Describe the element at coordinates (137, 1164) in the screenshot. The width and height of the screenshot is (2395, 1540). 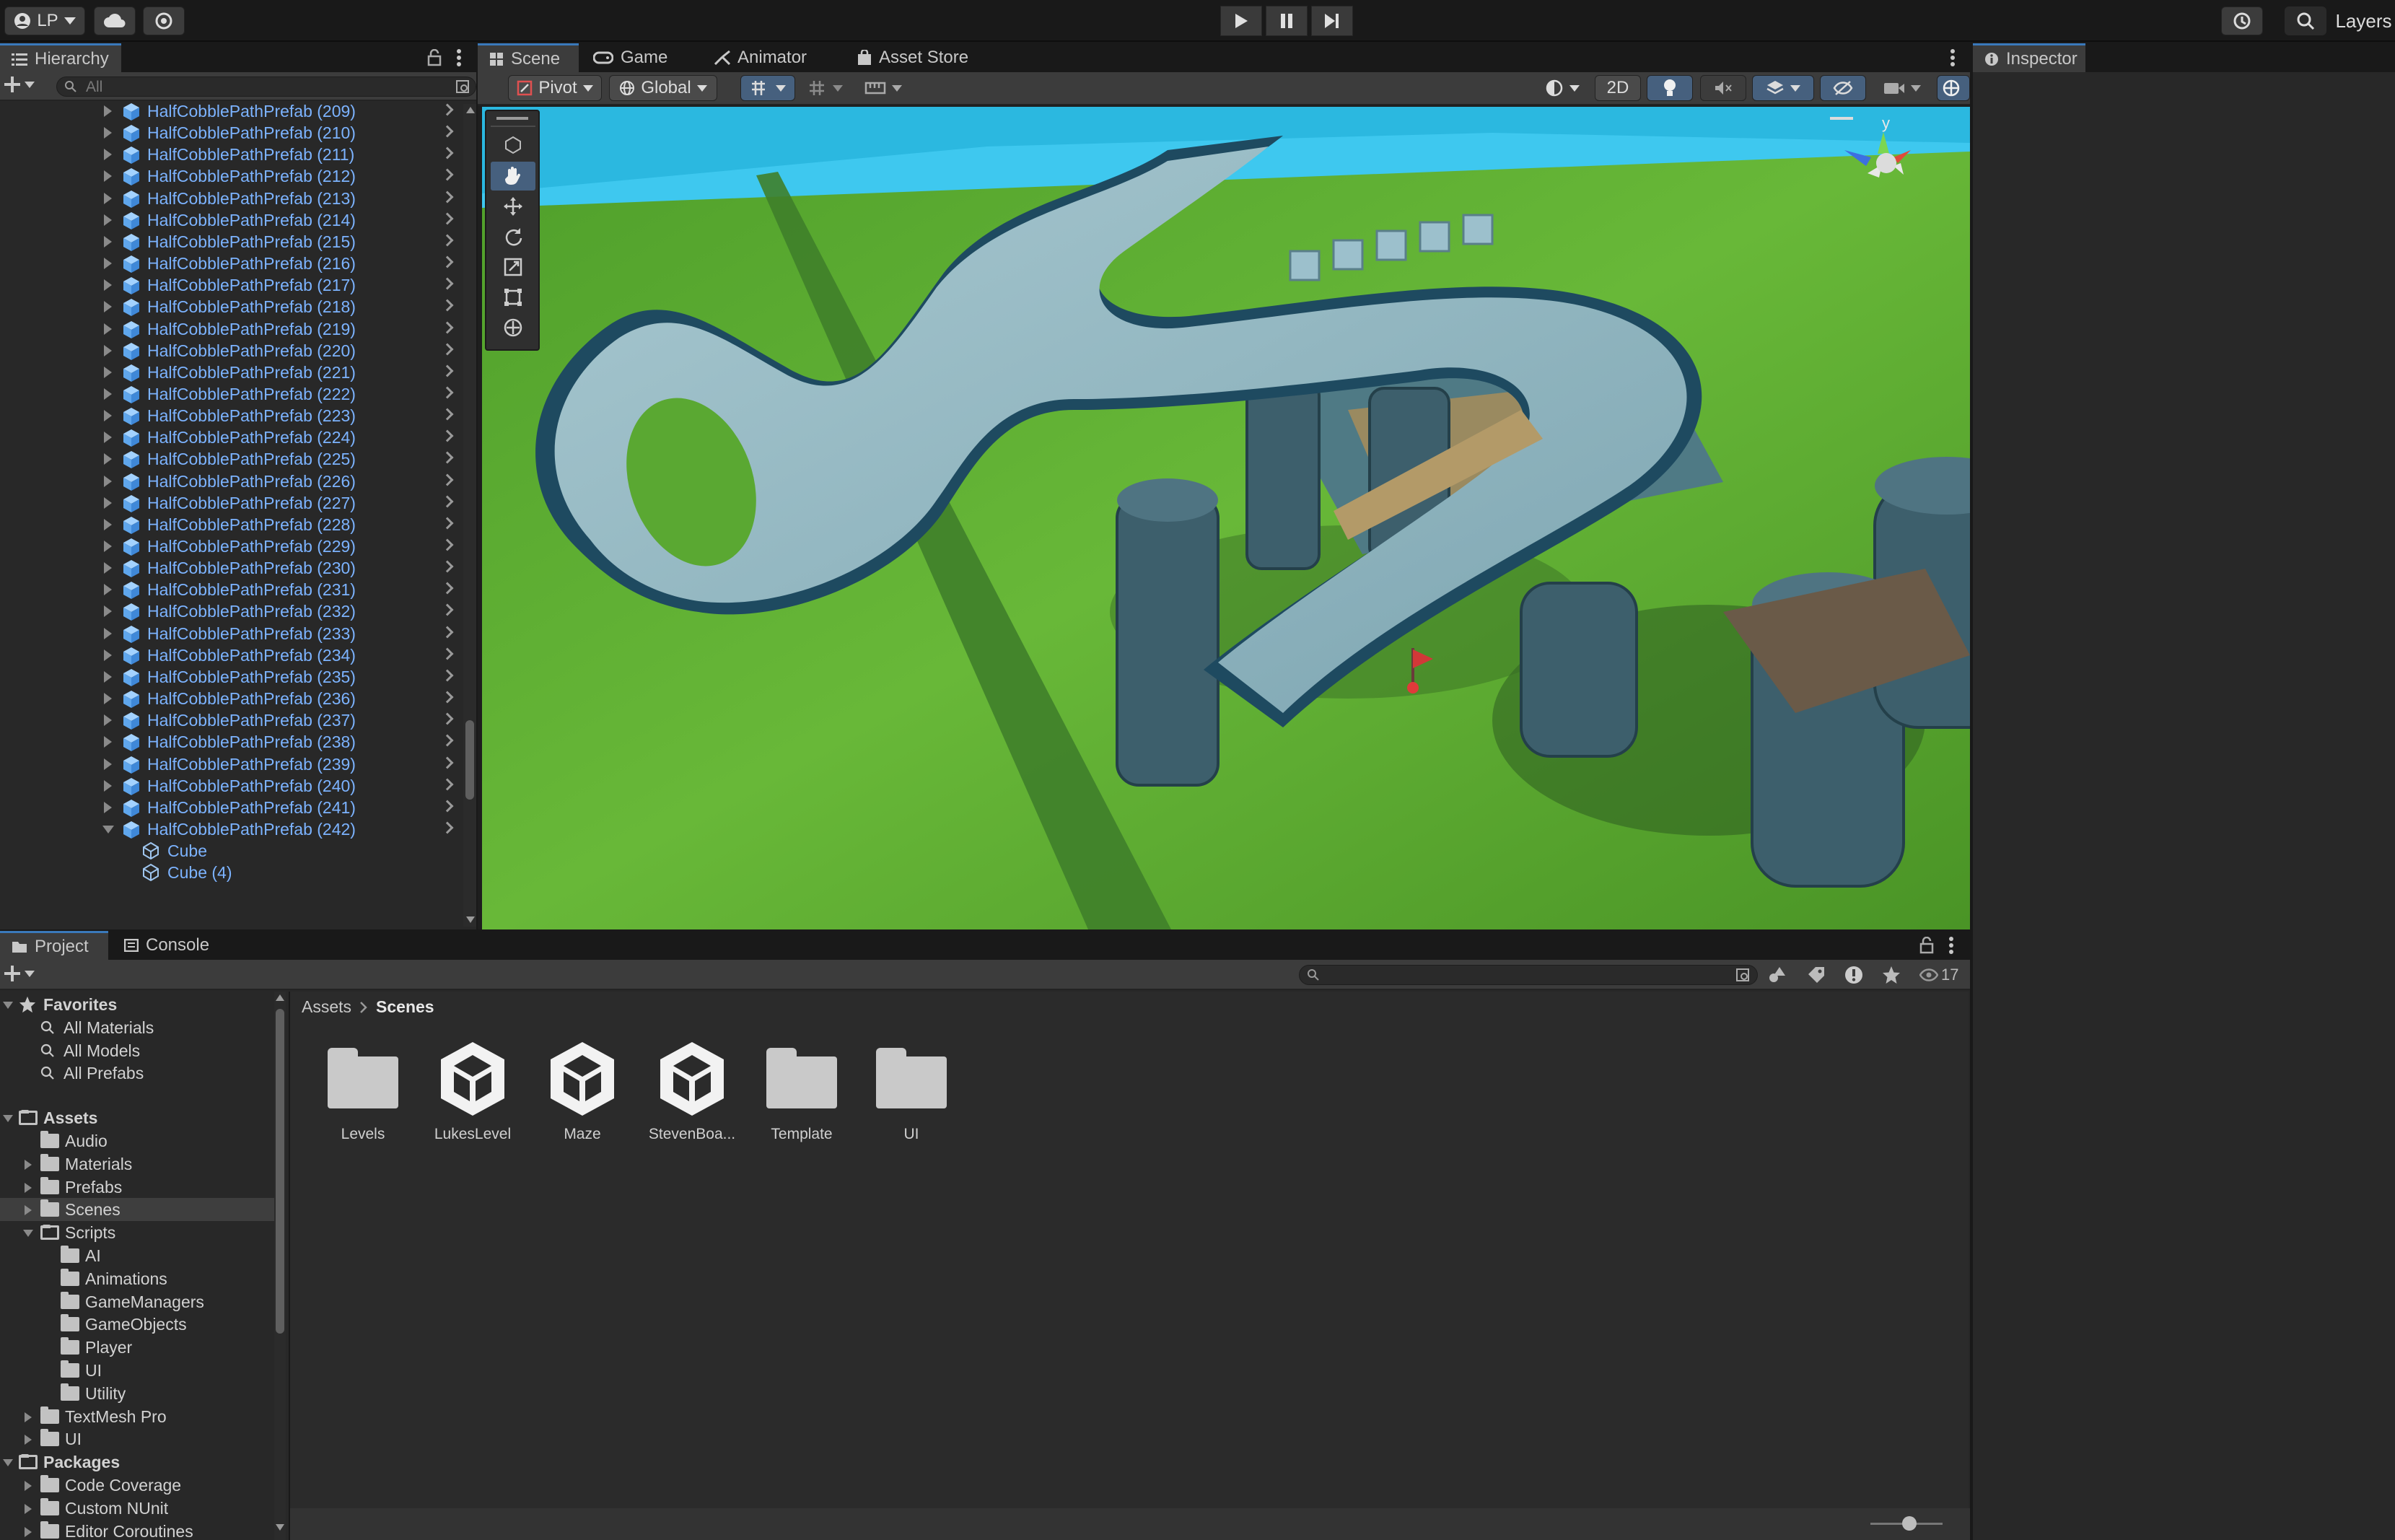
I see `tree-folder: Materials` at that location.